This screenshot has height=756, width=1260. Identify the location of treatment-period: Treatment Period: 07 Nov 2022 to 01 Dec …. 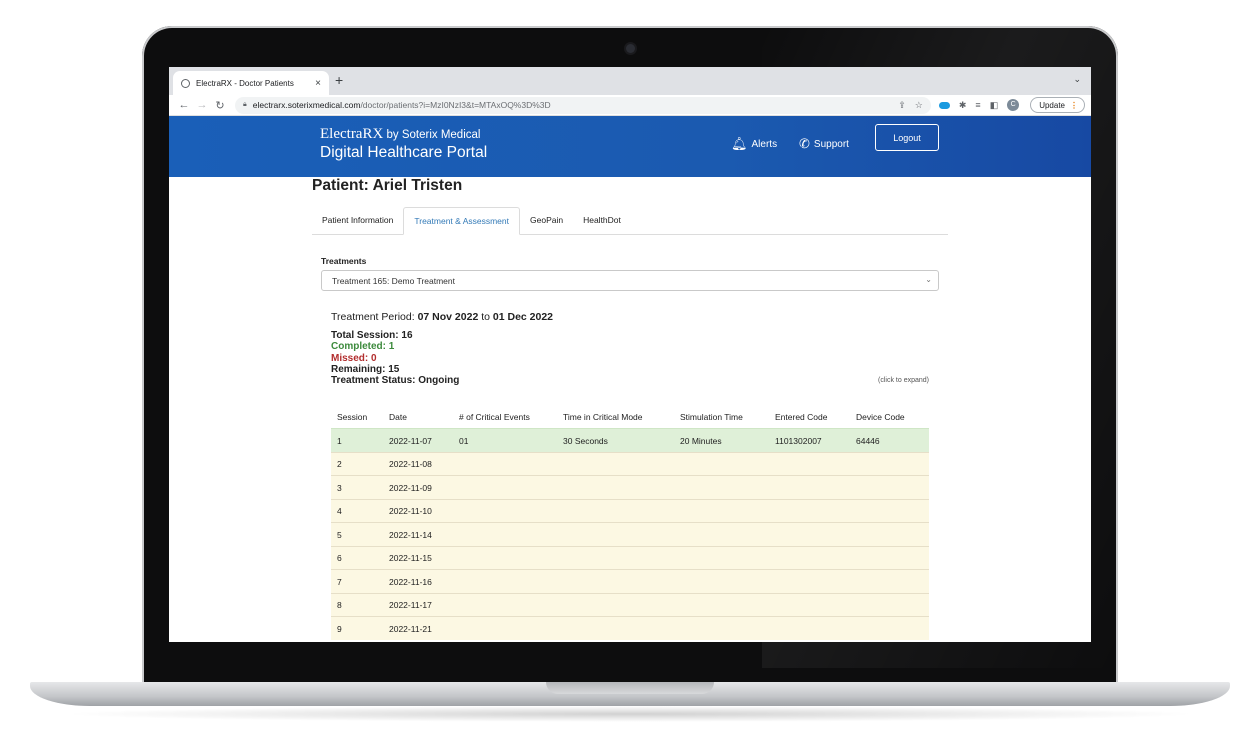
(639, 317).